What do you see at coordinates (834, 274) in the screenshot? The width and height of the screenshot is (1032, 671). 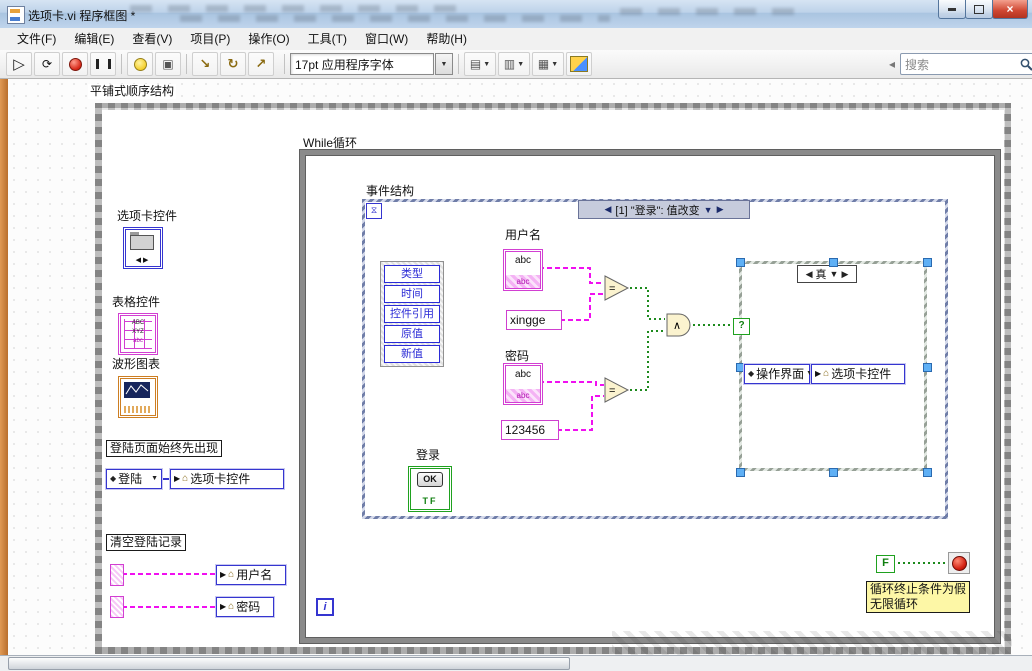 I see `case-dropdown-icon: ▼` at bounding box center [834, 274].